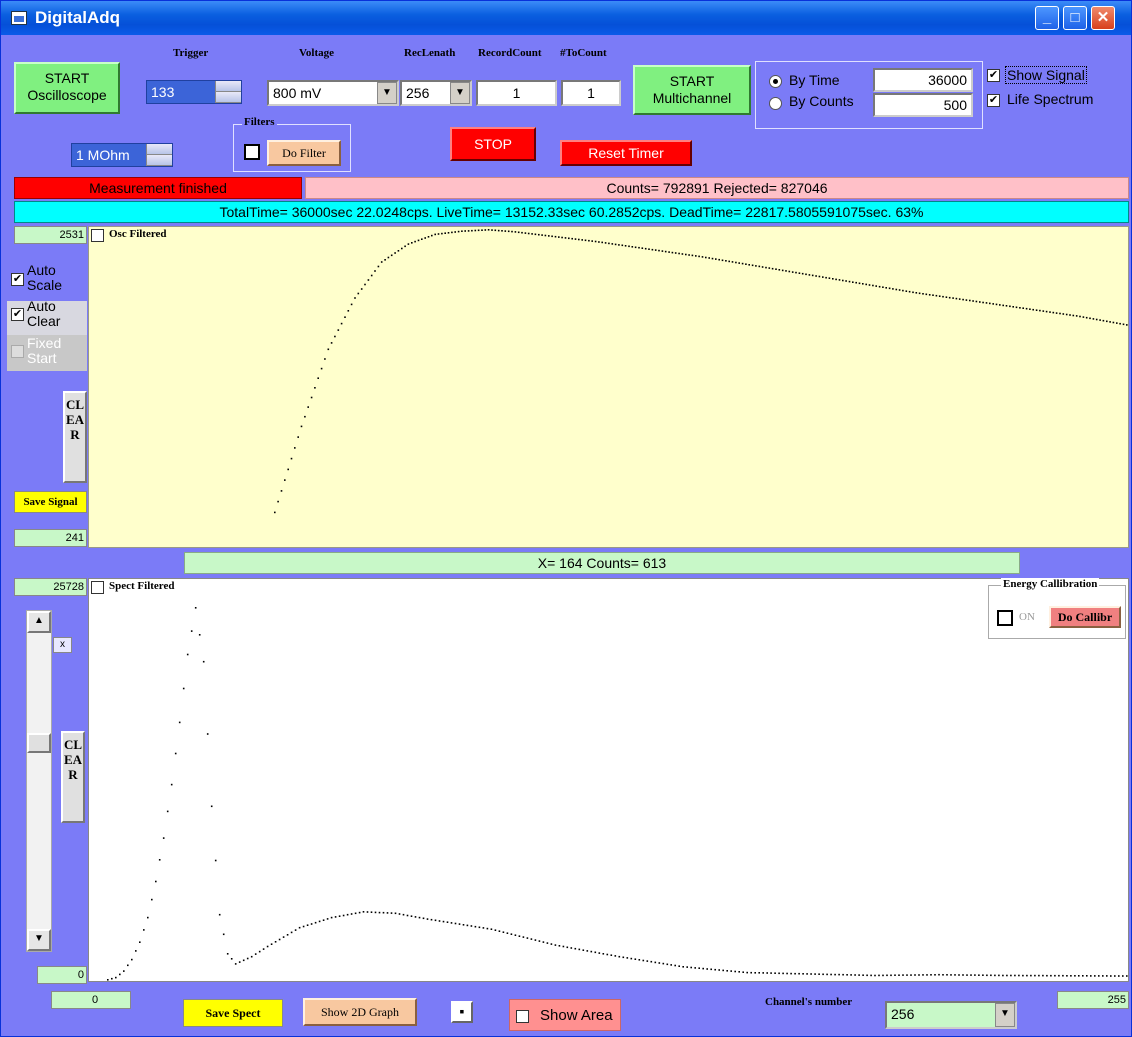  What do you see at coordinates (1075, 18) in the screenshot?
I see `maximize-button: □` at bounding box center [1075, 18].